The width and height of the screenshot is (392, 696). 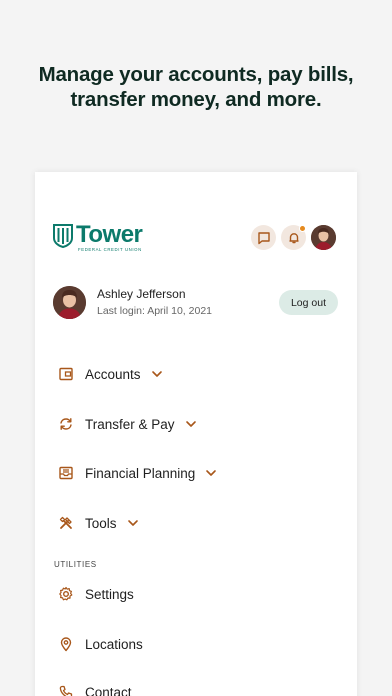 I want to click on profile-avatar, so click(x=69, y=302).